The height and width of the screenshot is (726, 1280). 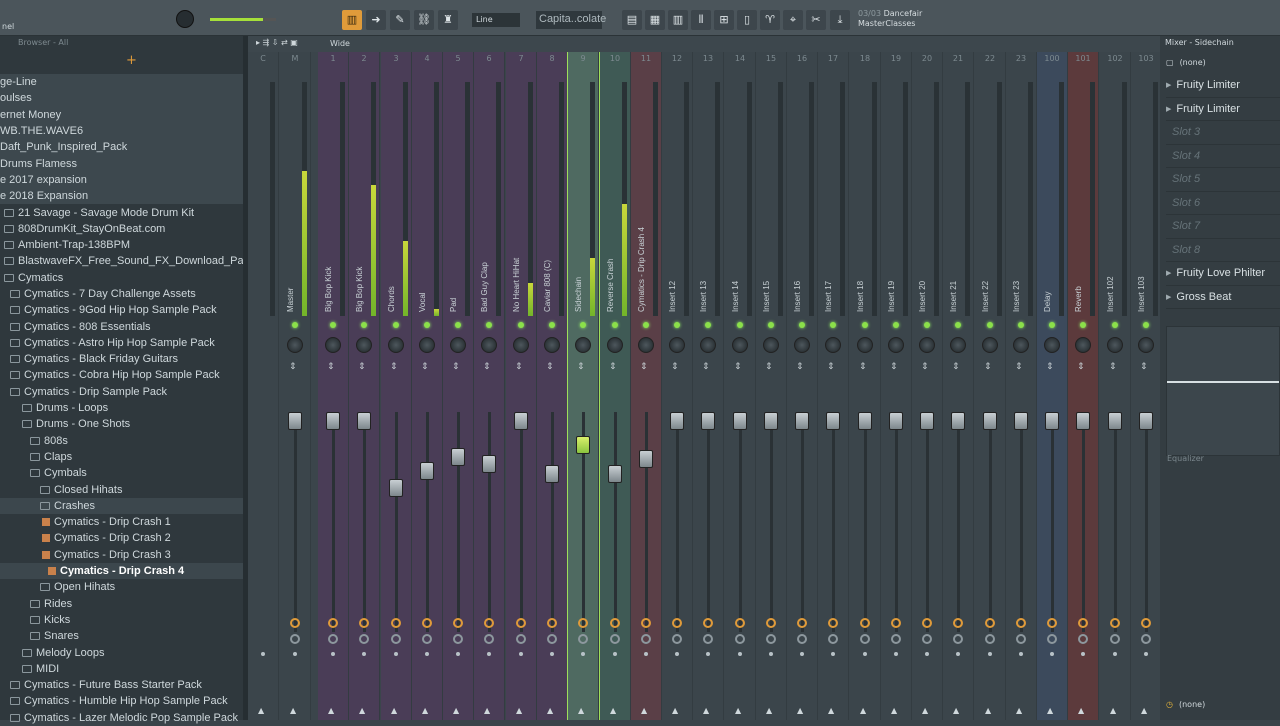 I want to click on browser-item: 21 Savage - Savage Mode Drum Kit, so click(x=121, y=212).